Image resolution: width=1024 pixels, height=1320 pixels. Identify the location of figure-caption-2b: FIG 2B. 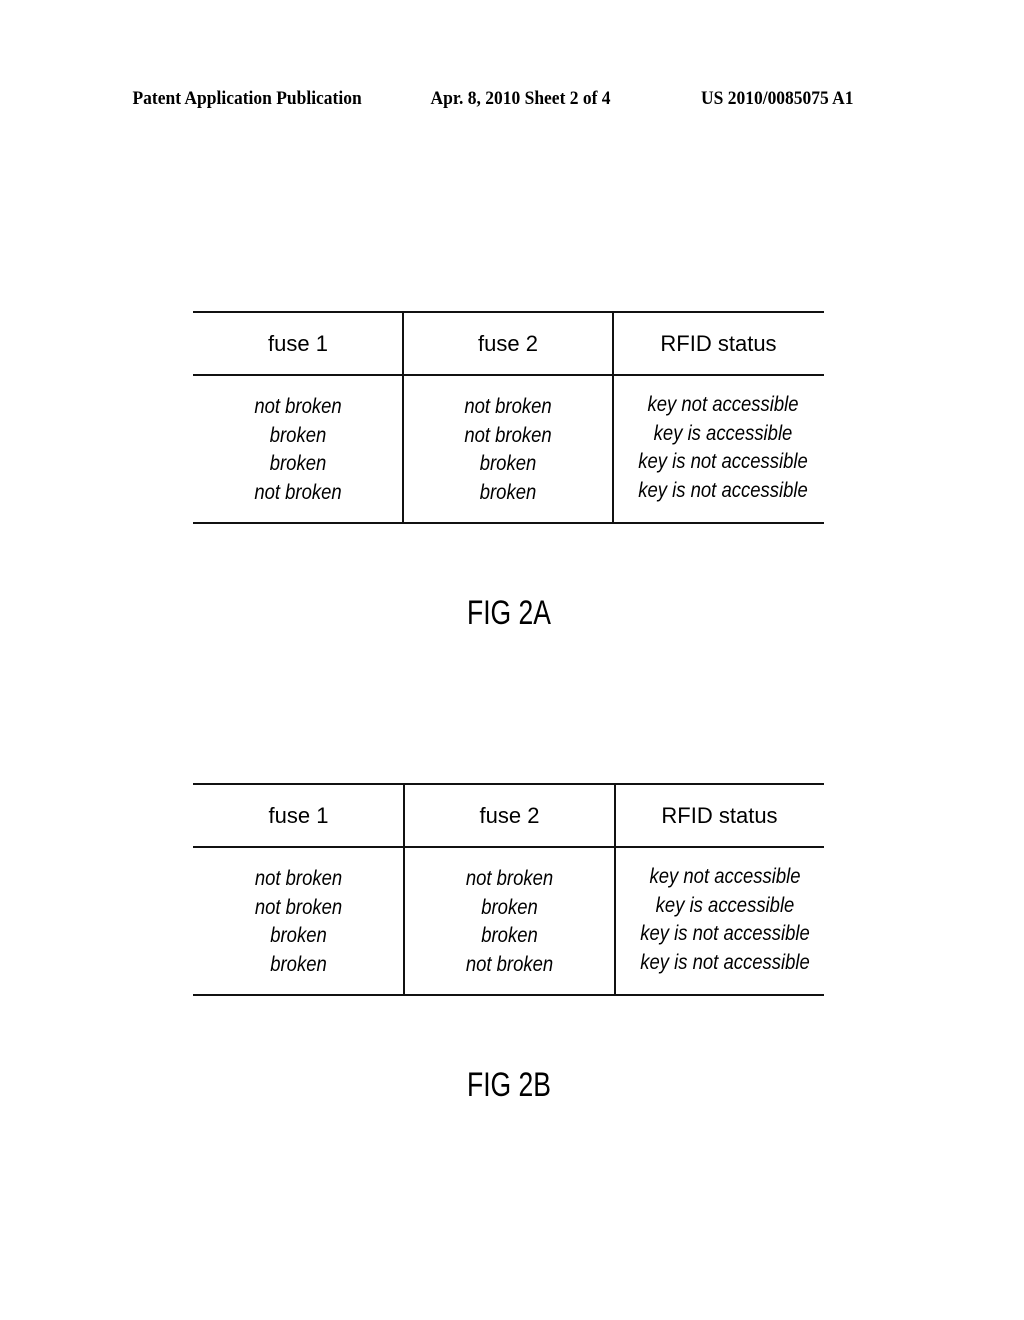
(508, 1085).